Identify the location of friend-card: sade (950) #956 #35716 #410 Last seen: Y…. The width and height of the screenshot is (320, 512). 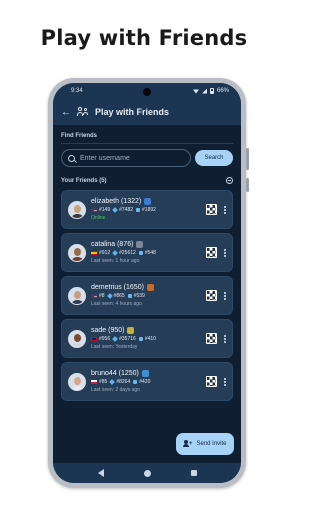
(147, 338).